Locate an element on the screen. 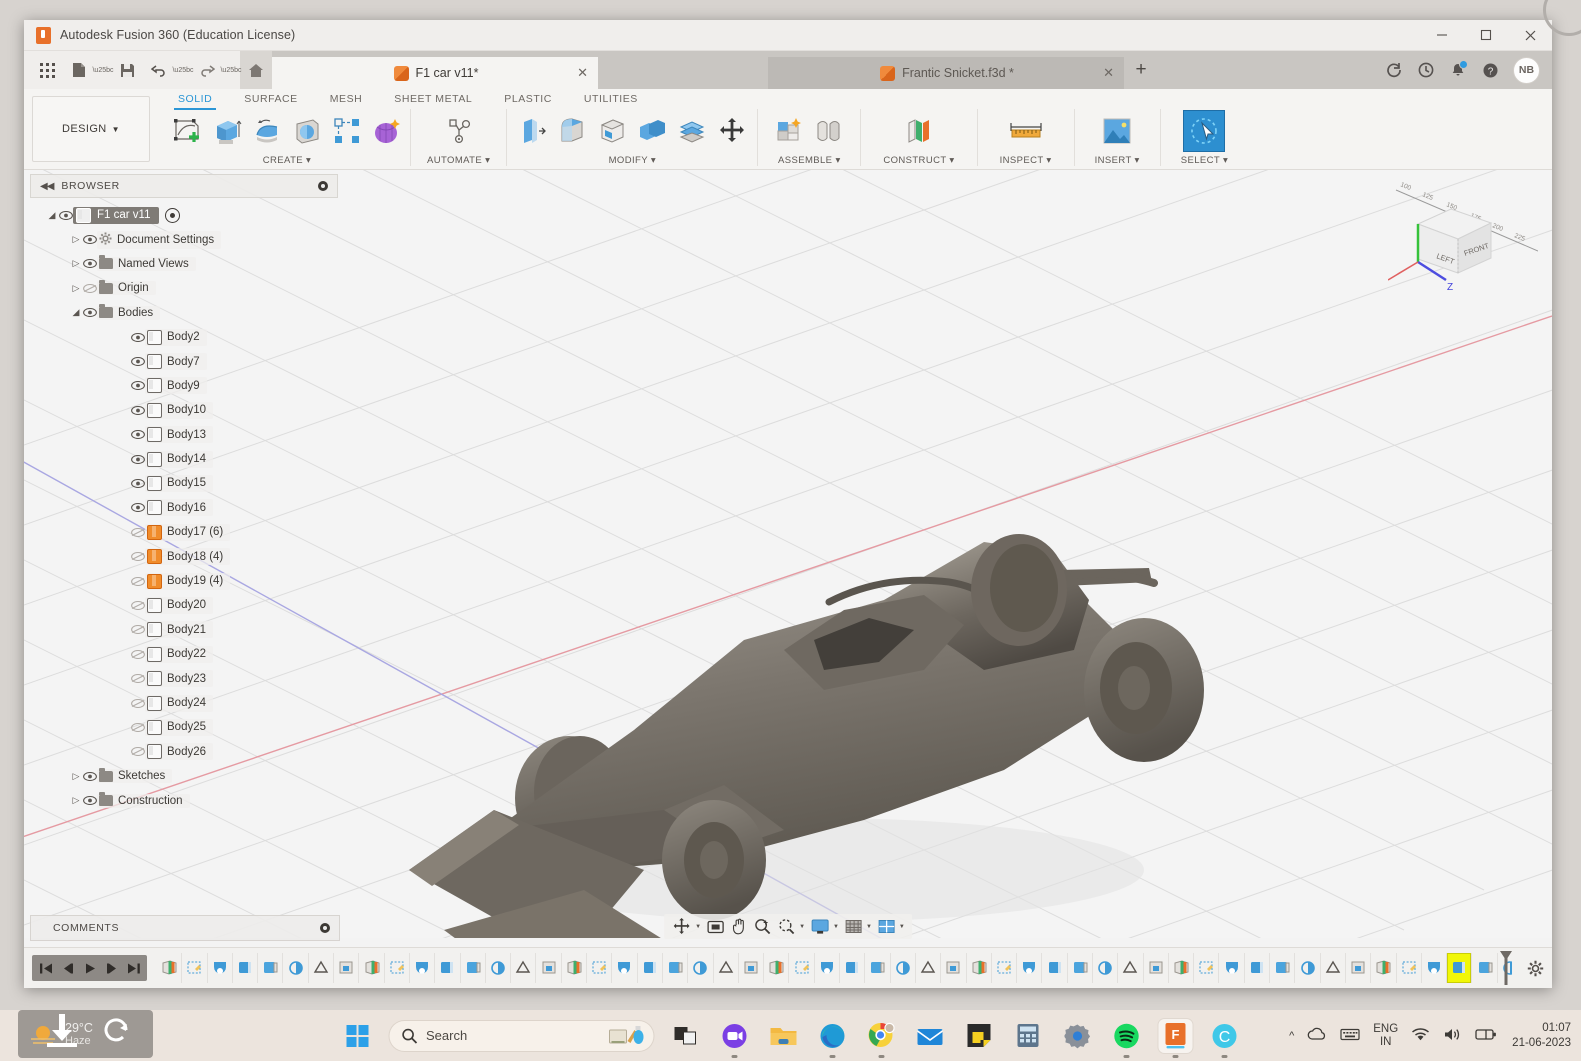  tab-surface: SURFACE is located at coordinates (270, 100).